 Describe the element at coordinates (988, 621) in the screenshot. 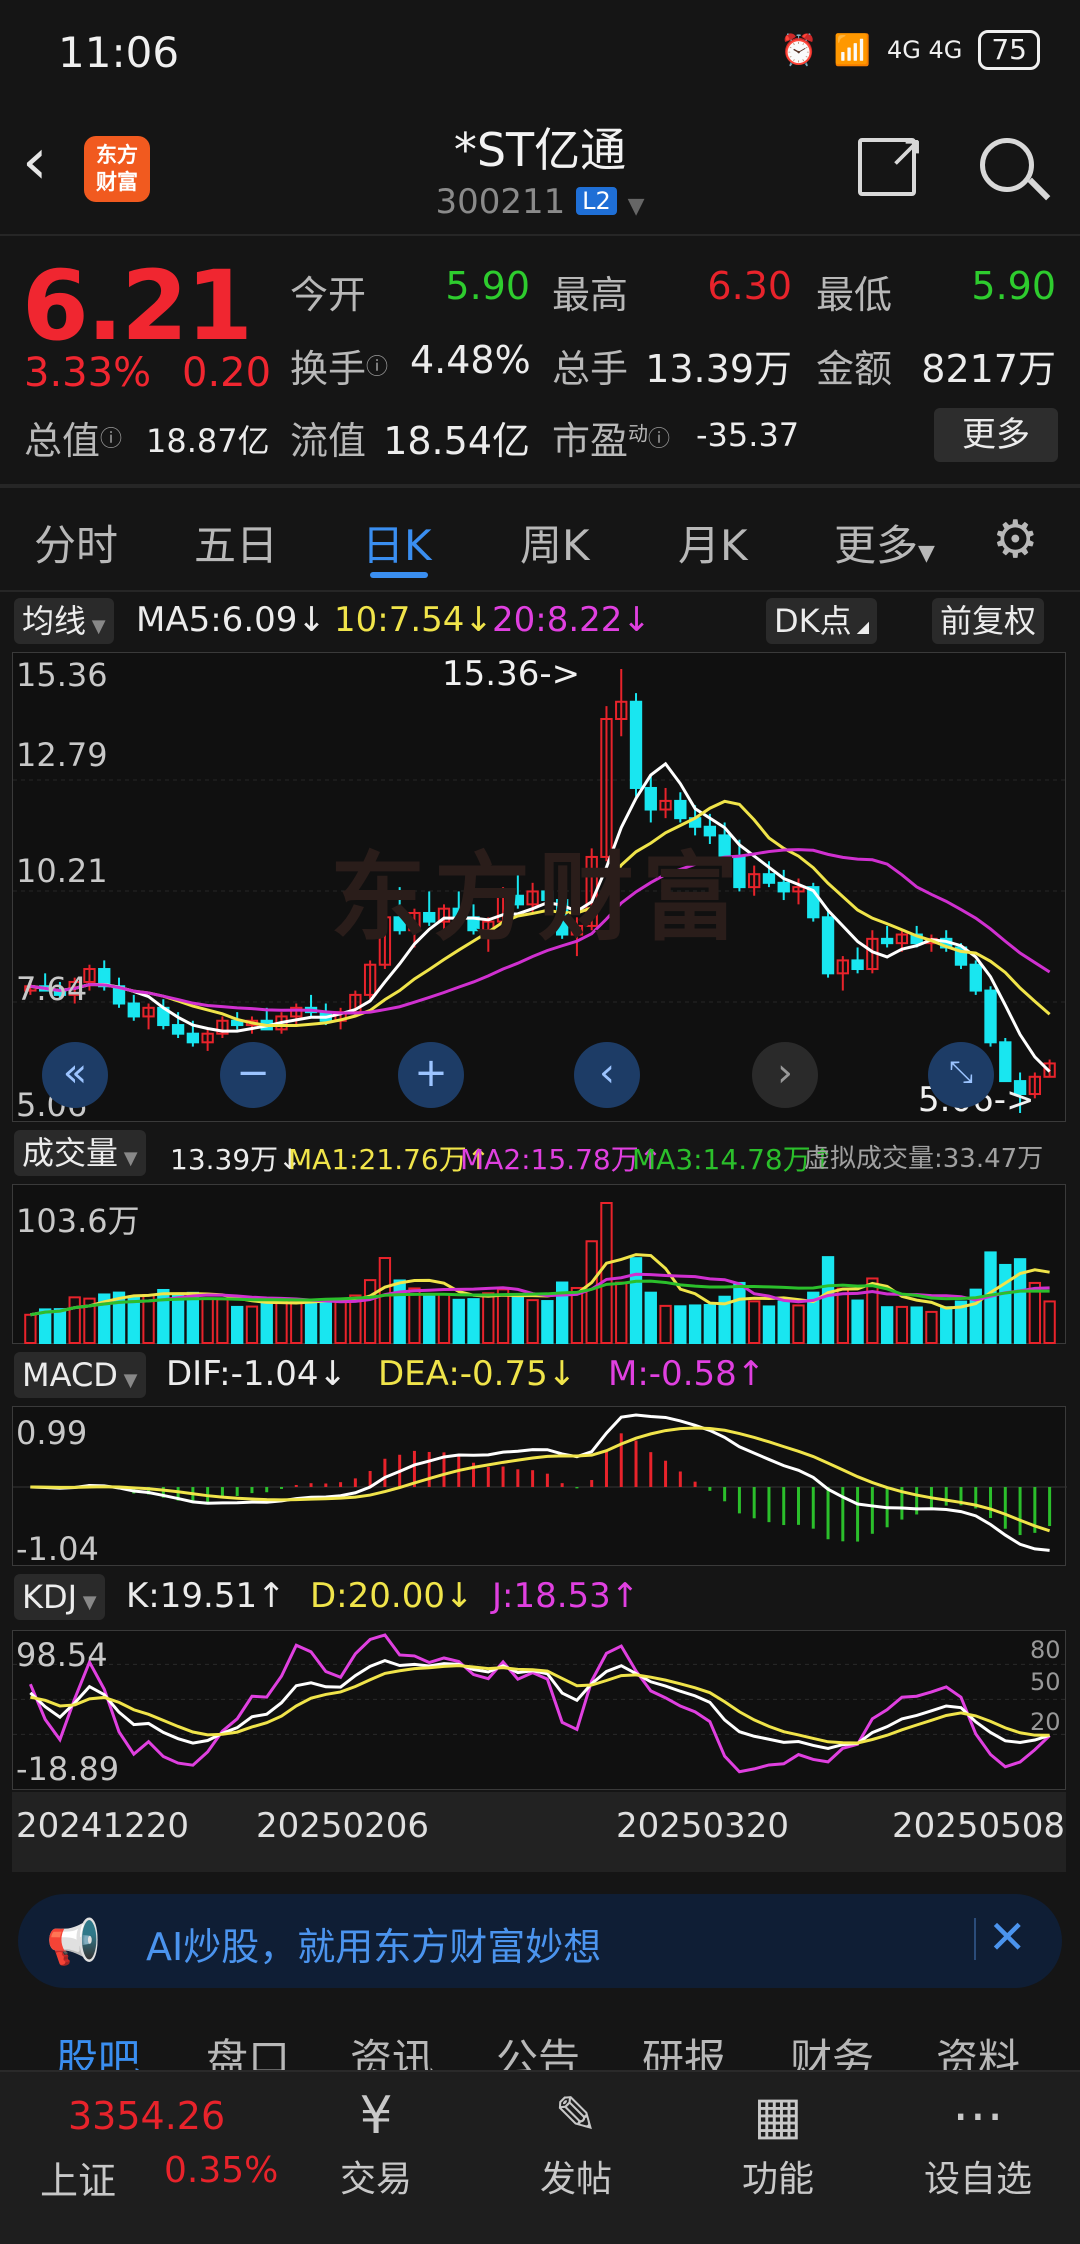

I see `adjust-button: 前复权` at that location.